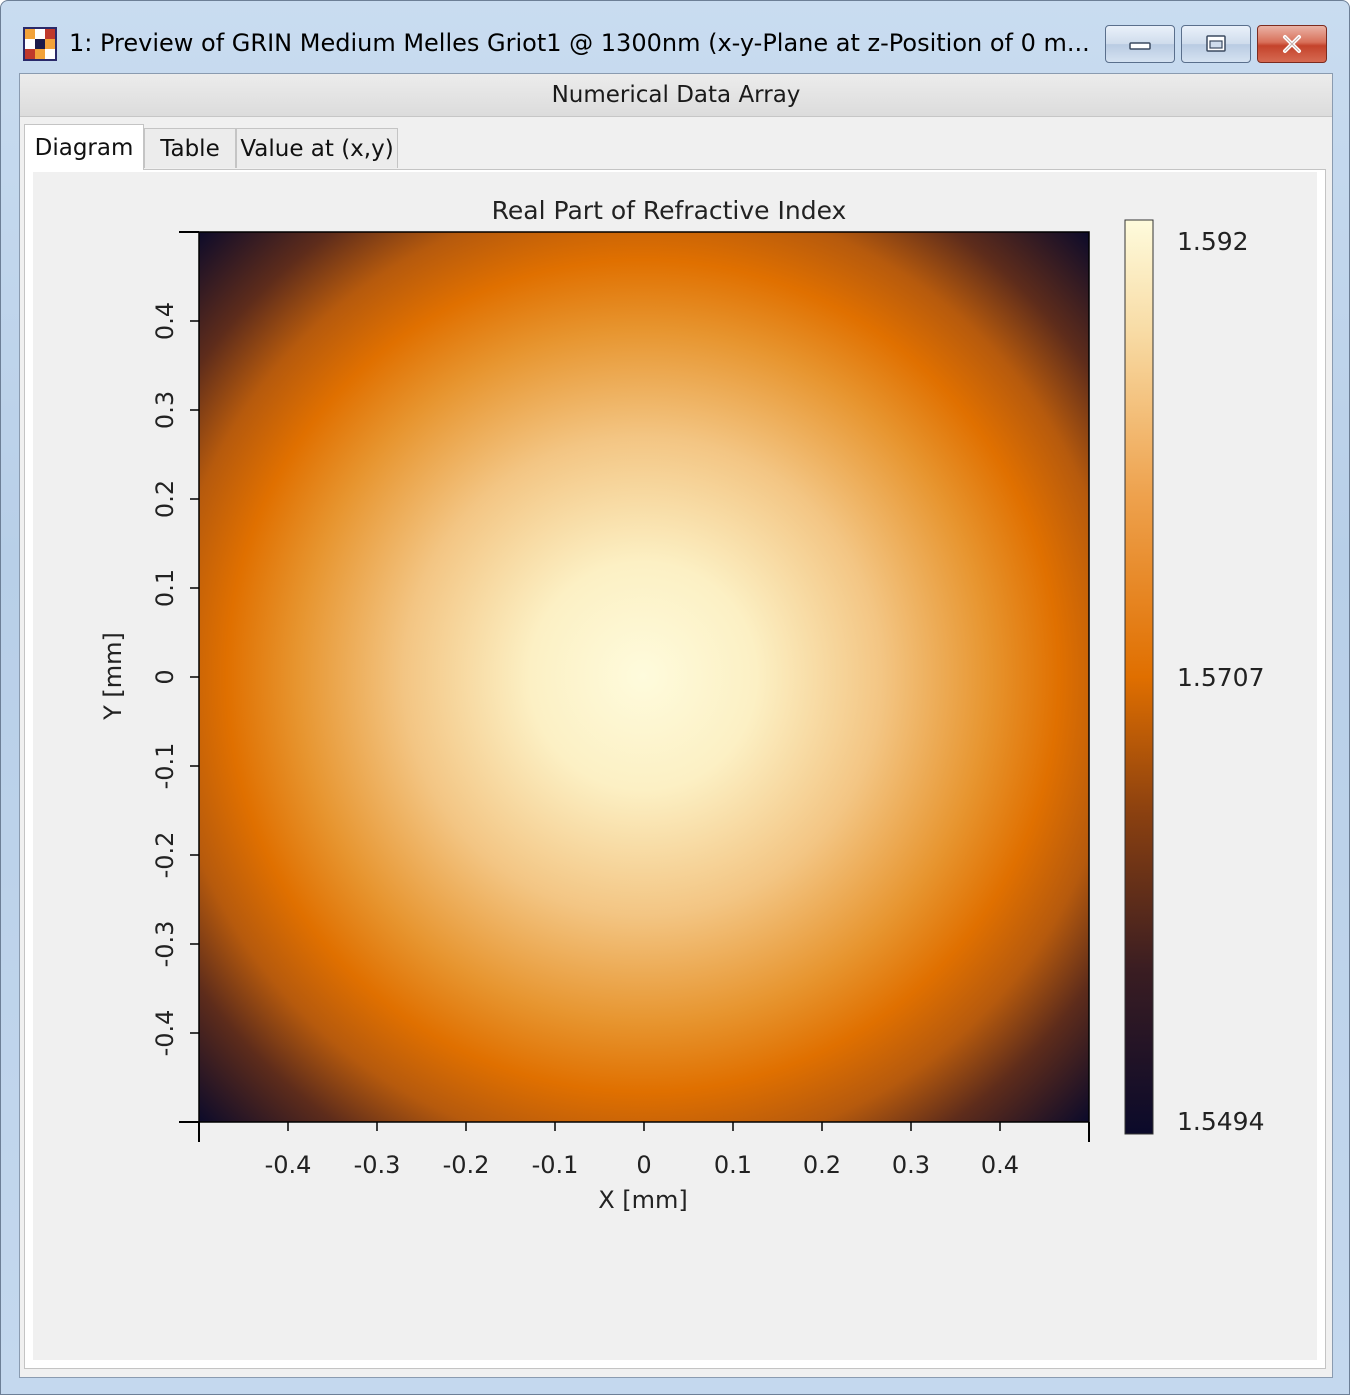 This screenshot has width=1350, height=1395. Describe the element at coordinates (822, 1165) in the screenshot. I see `x-tick-label: 0.2` at that location.